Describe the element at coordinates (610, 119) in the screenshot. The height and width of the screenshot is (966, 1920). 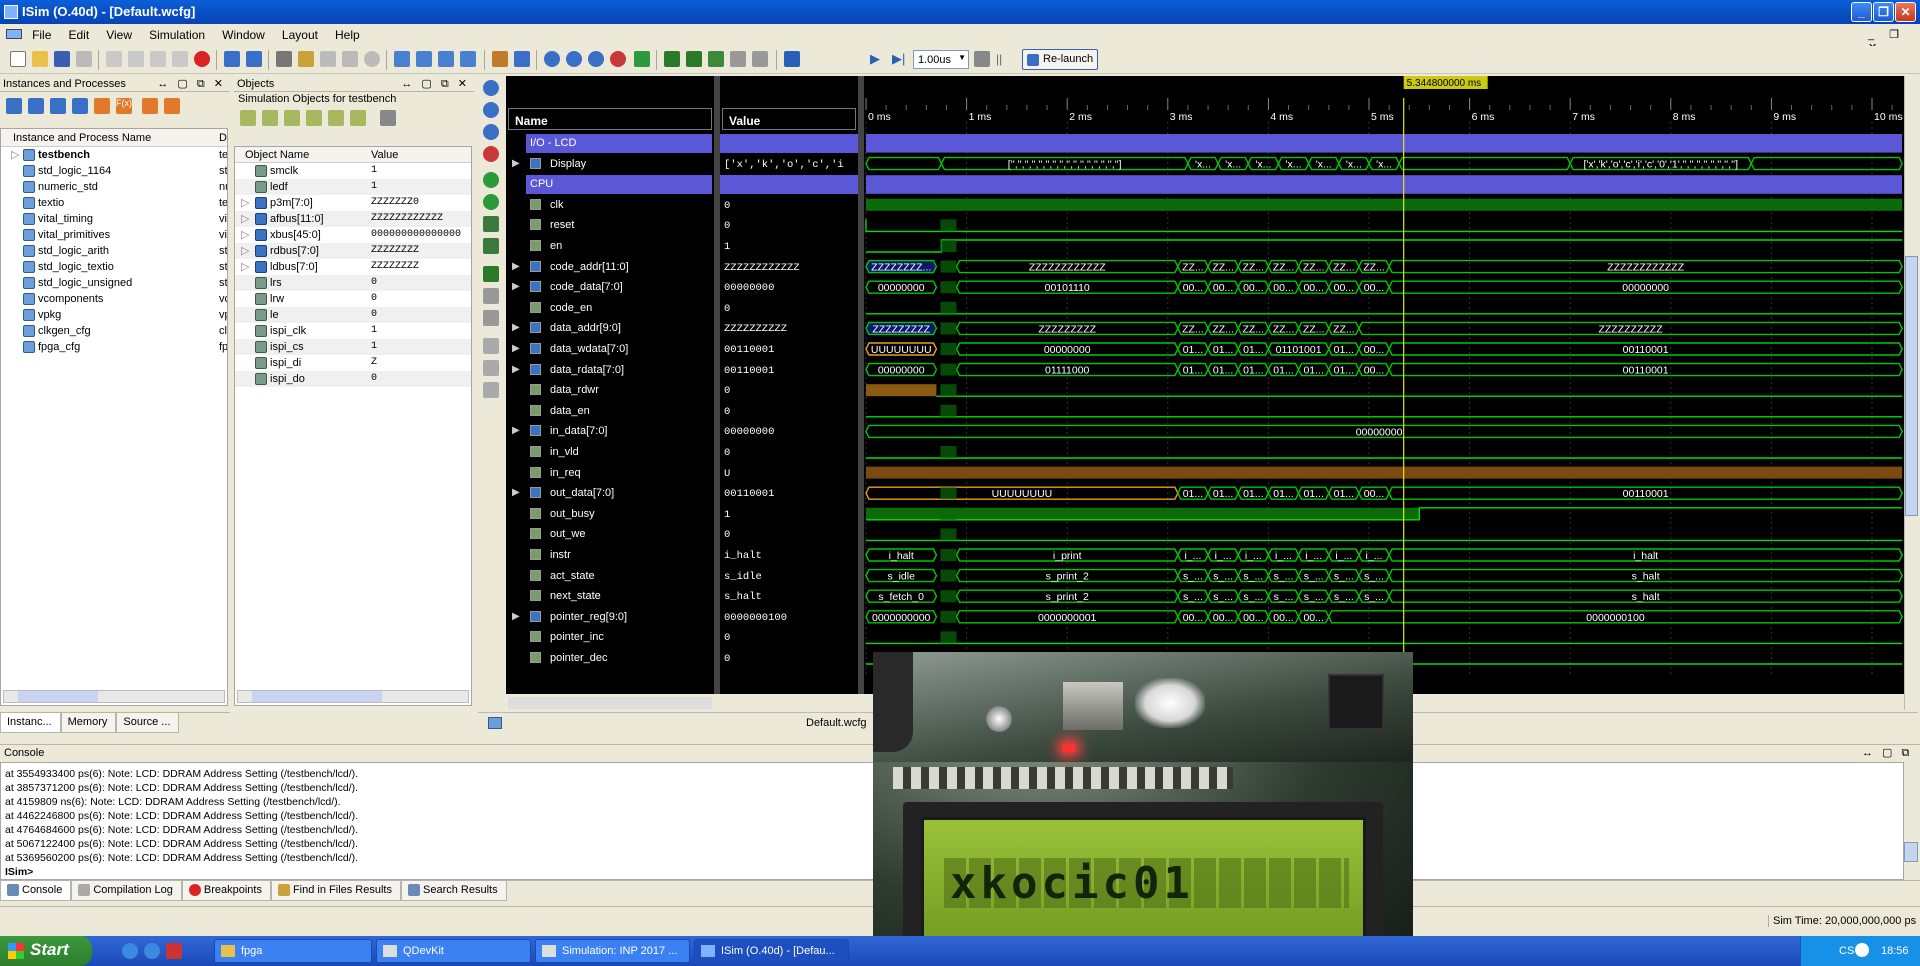
I see `name-column-header: Name` at that location.